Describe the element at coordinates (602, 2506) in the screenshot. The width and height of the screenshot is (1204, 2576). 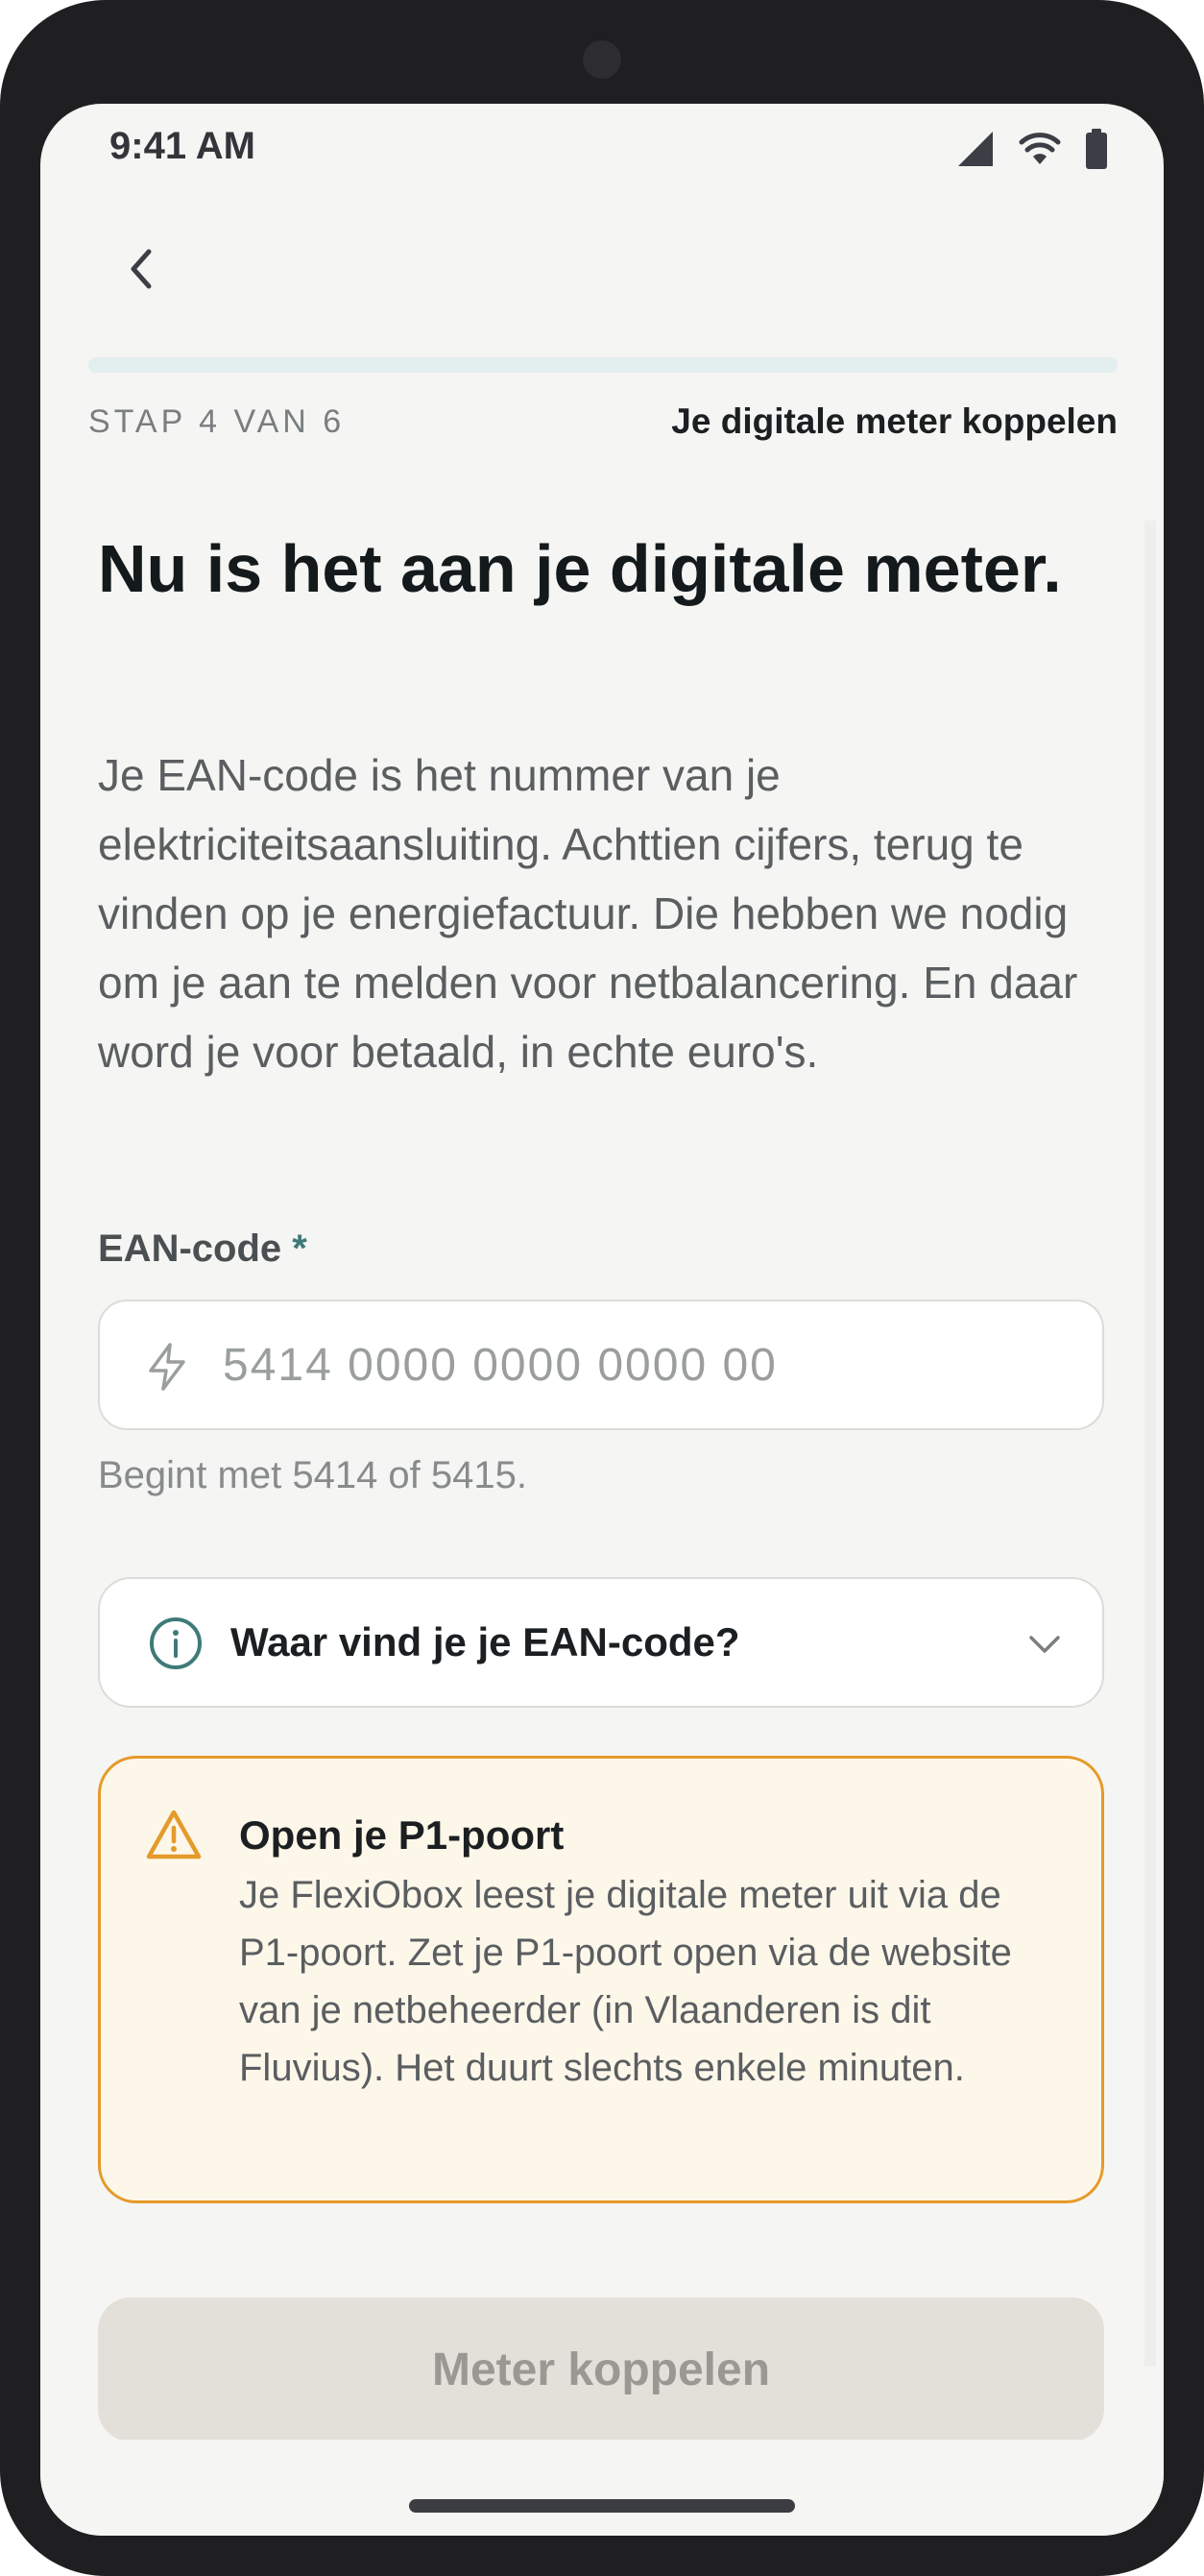
I see `home-indicator` at that location.